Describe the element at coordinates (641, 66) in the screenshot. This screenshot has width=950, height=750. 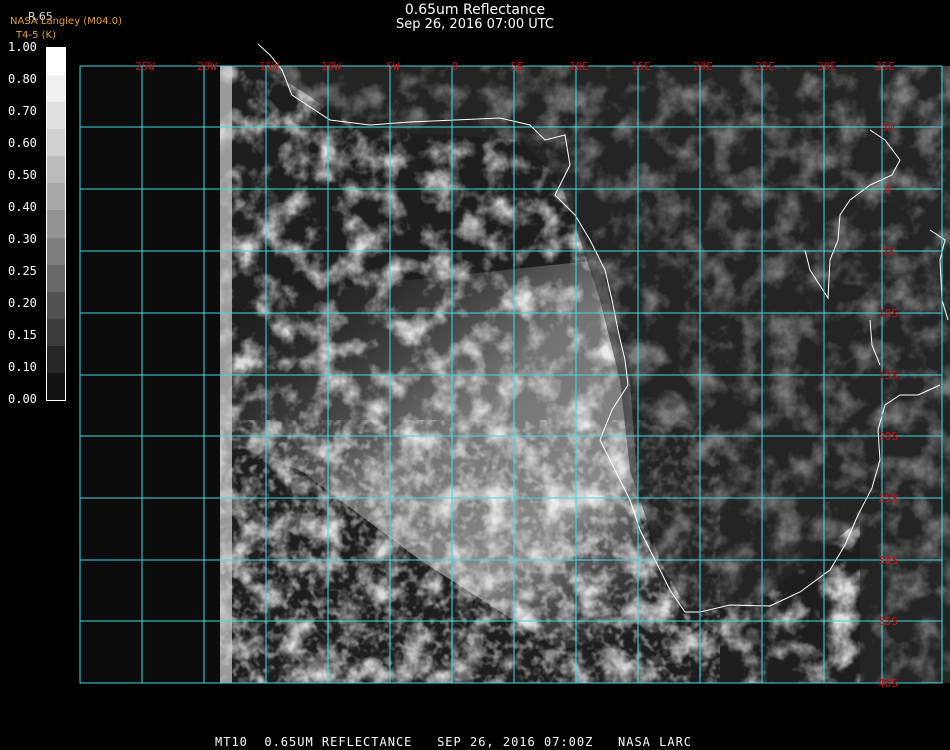
I see `longitude-label: 15E` at that location.